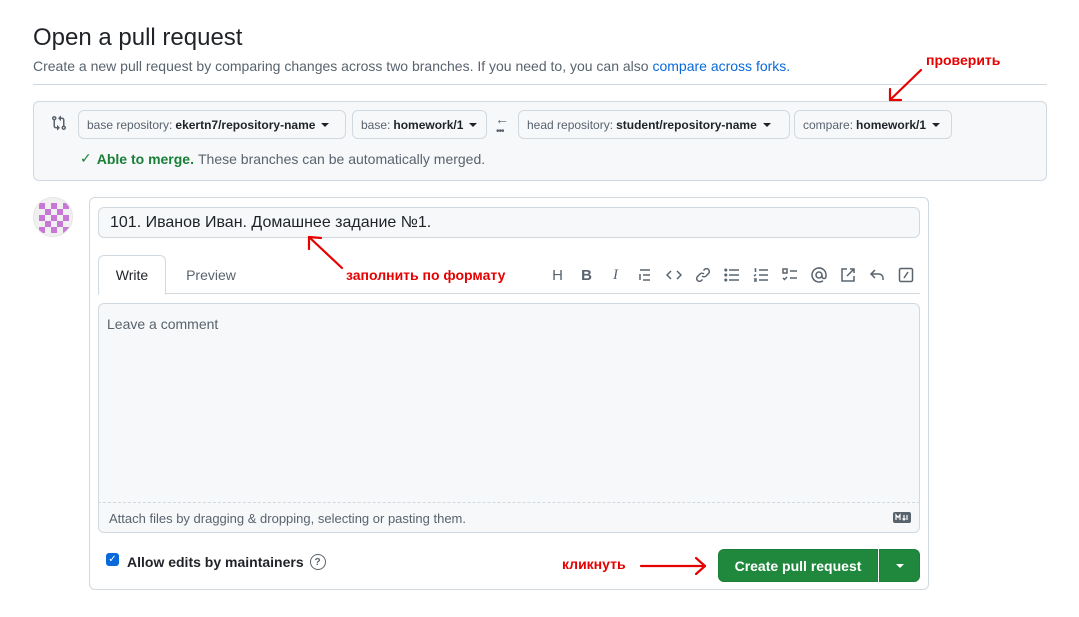  I want to click on task-list-icon, so click(789, 275).